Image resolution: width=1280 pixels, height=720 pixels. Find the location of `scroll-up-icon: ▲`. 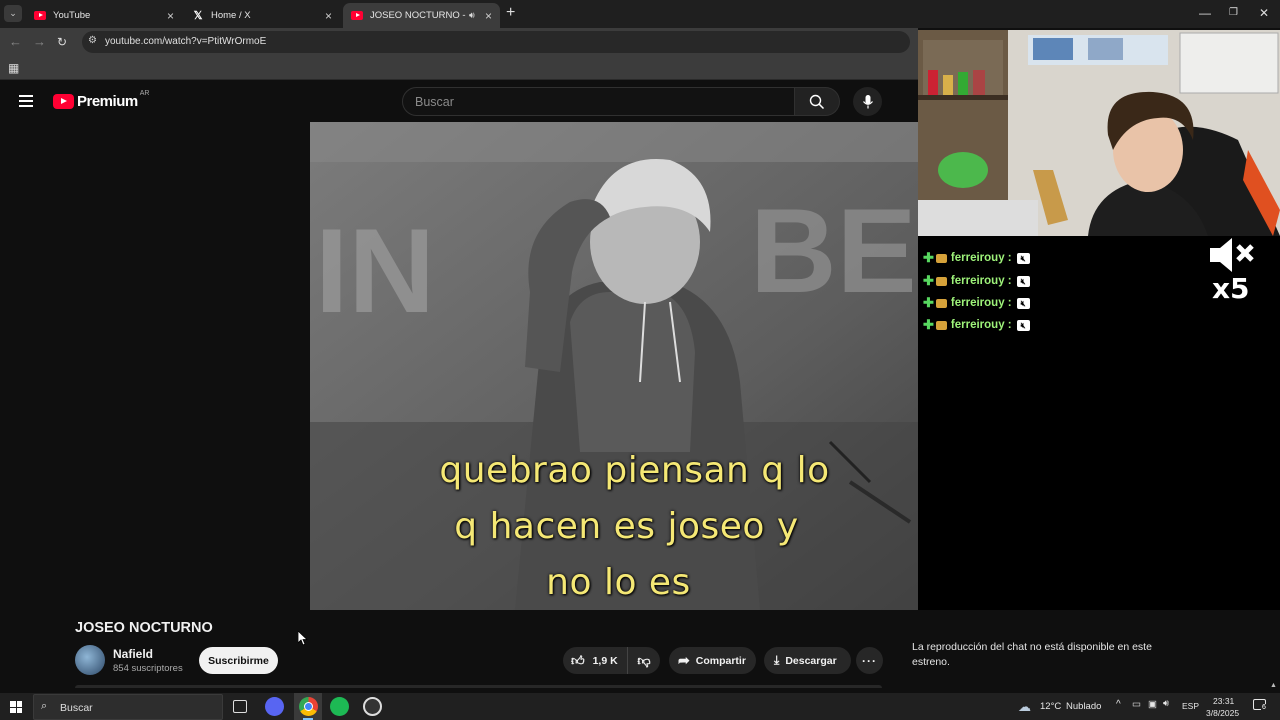

scroll-up-icon: ▲ is located at coordinates (1273, 685).